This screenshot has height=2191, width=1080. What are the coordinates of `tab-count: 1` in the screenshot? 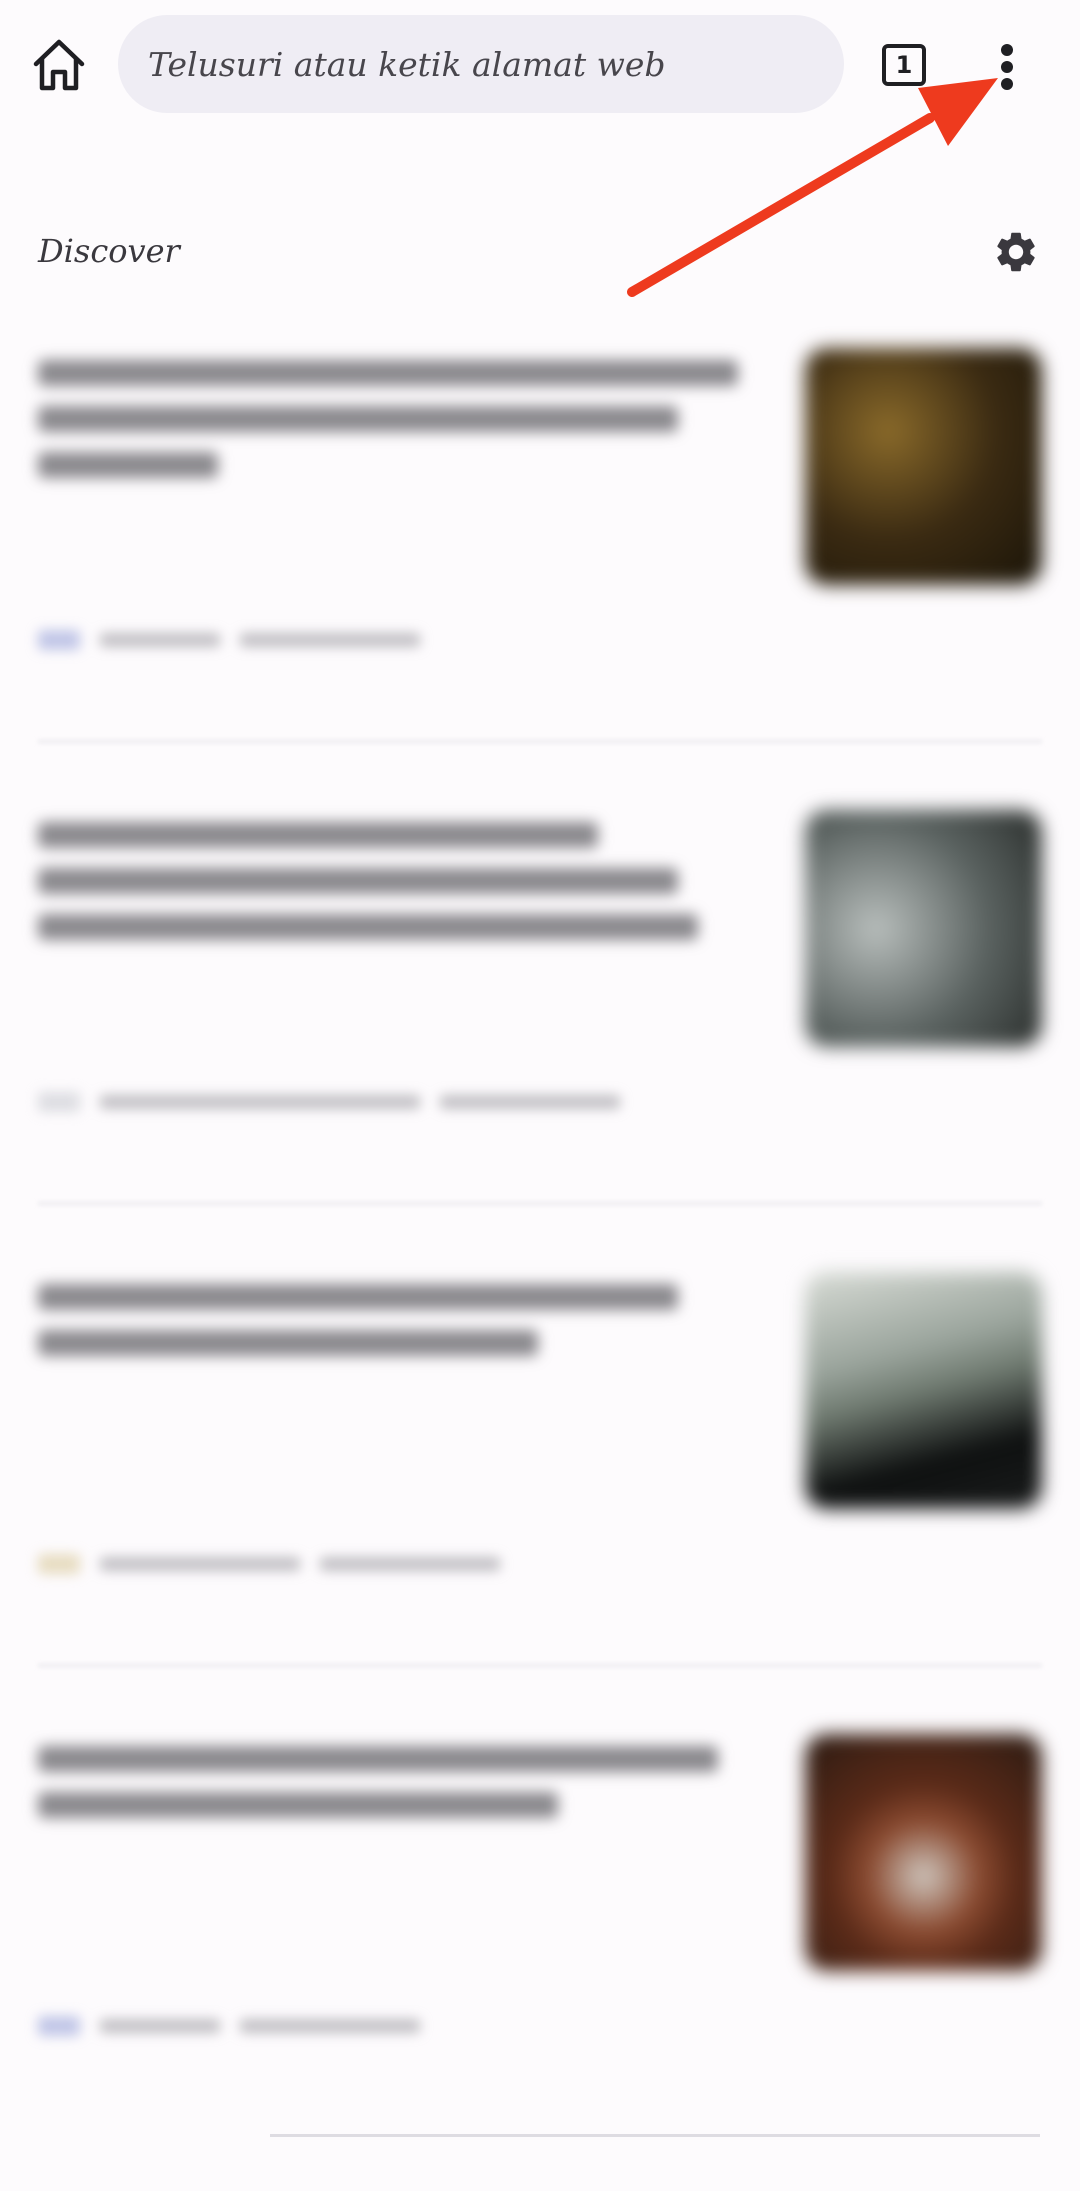 It's located at (904, 65).